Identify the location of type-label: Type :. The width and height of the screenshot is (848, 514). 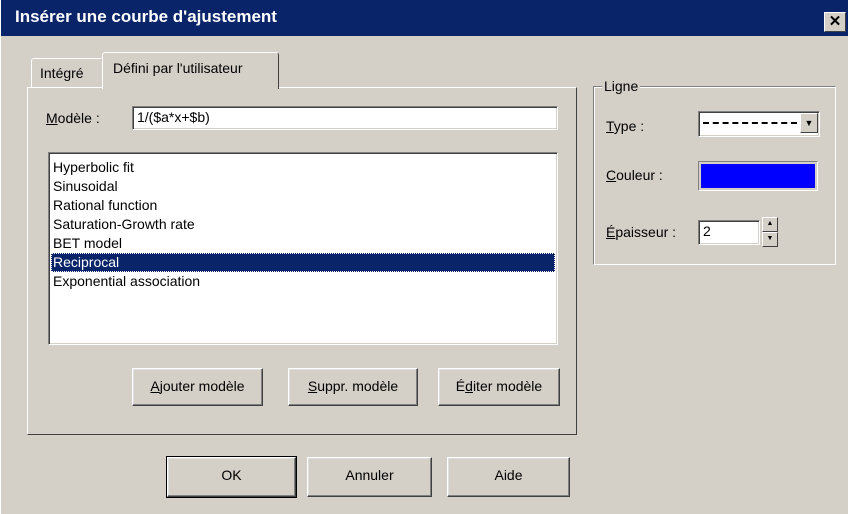
(625, 126).